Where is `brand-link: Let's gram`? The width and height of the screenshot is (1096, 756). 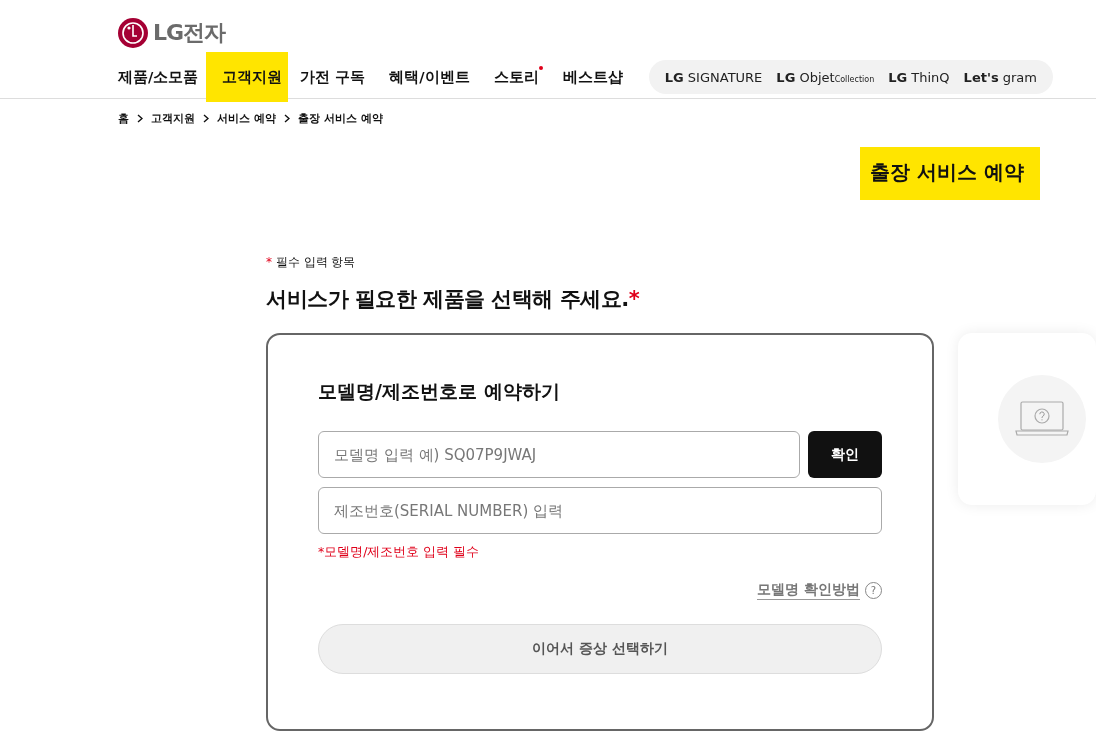
brand-link: Let's gram is located at coordinates (1000, 77).